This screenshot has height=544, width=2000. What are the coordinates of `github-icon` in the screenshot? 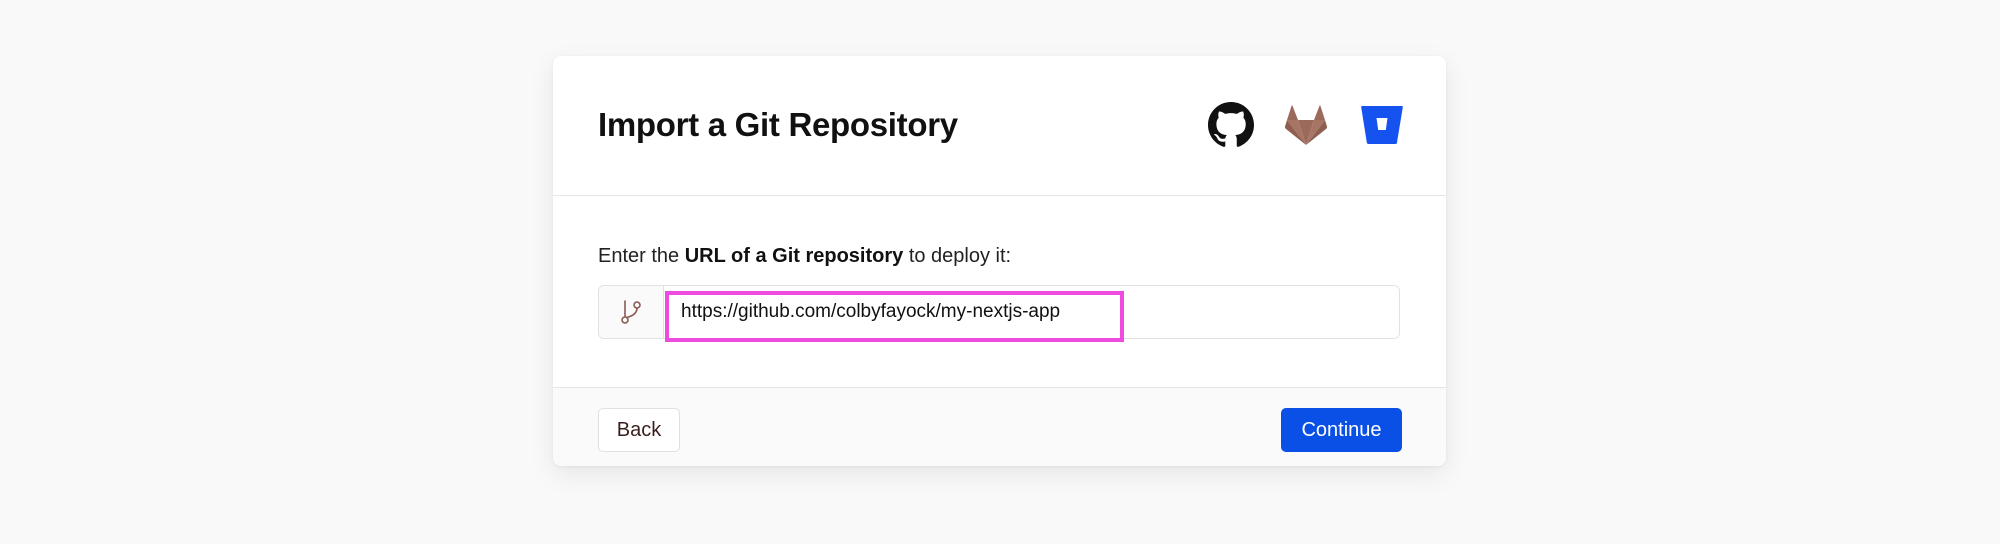 It's located at (1231, 124).